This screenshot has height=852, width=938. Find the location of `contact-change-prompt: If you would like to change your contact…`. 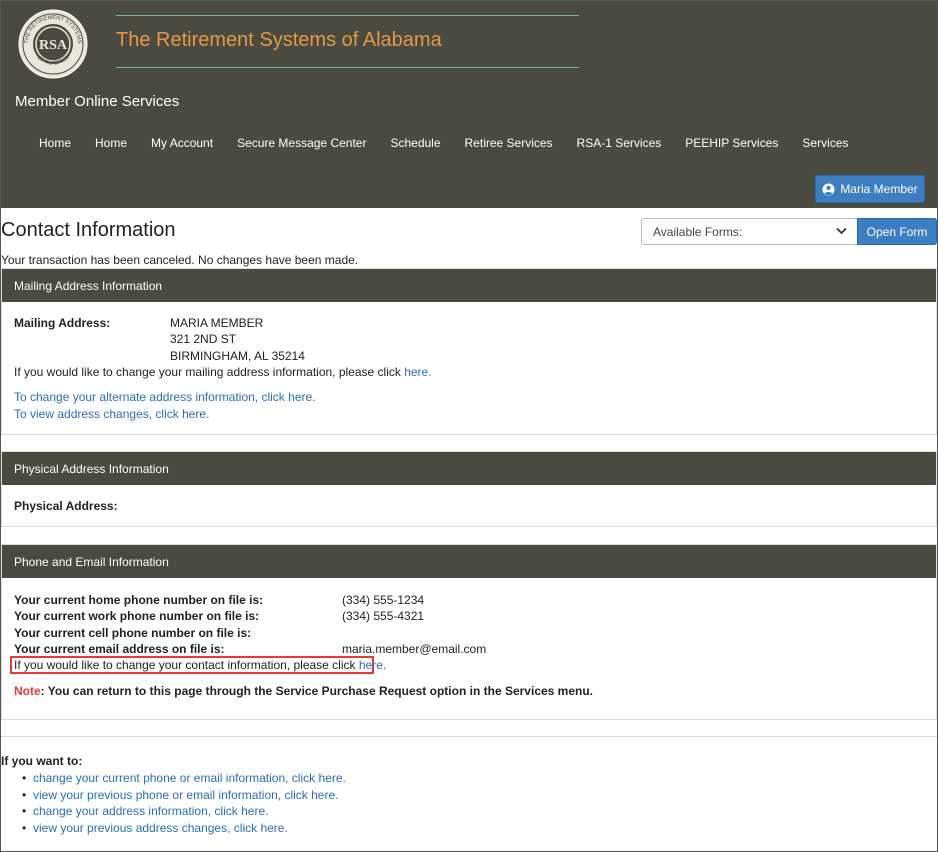

contact-change-prompt: If you would like to change your contact… is located at coordinates (186, 665).